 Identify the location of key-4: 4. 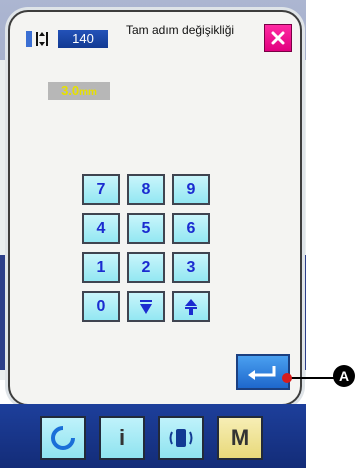
(101, 228).